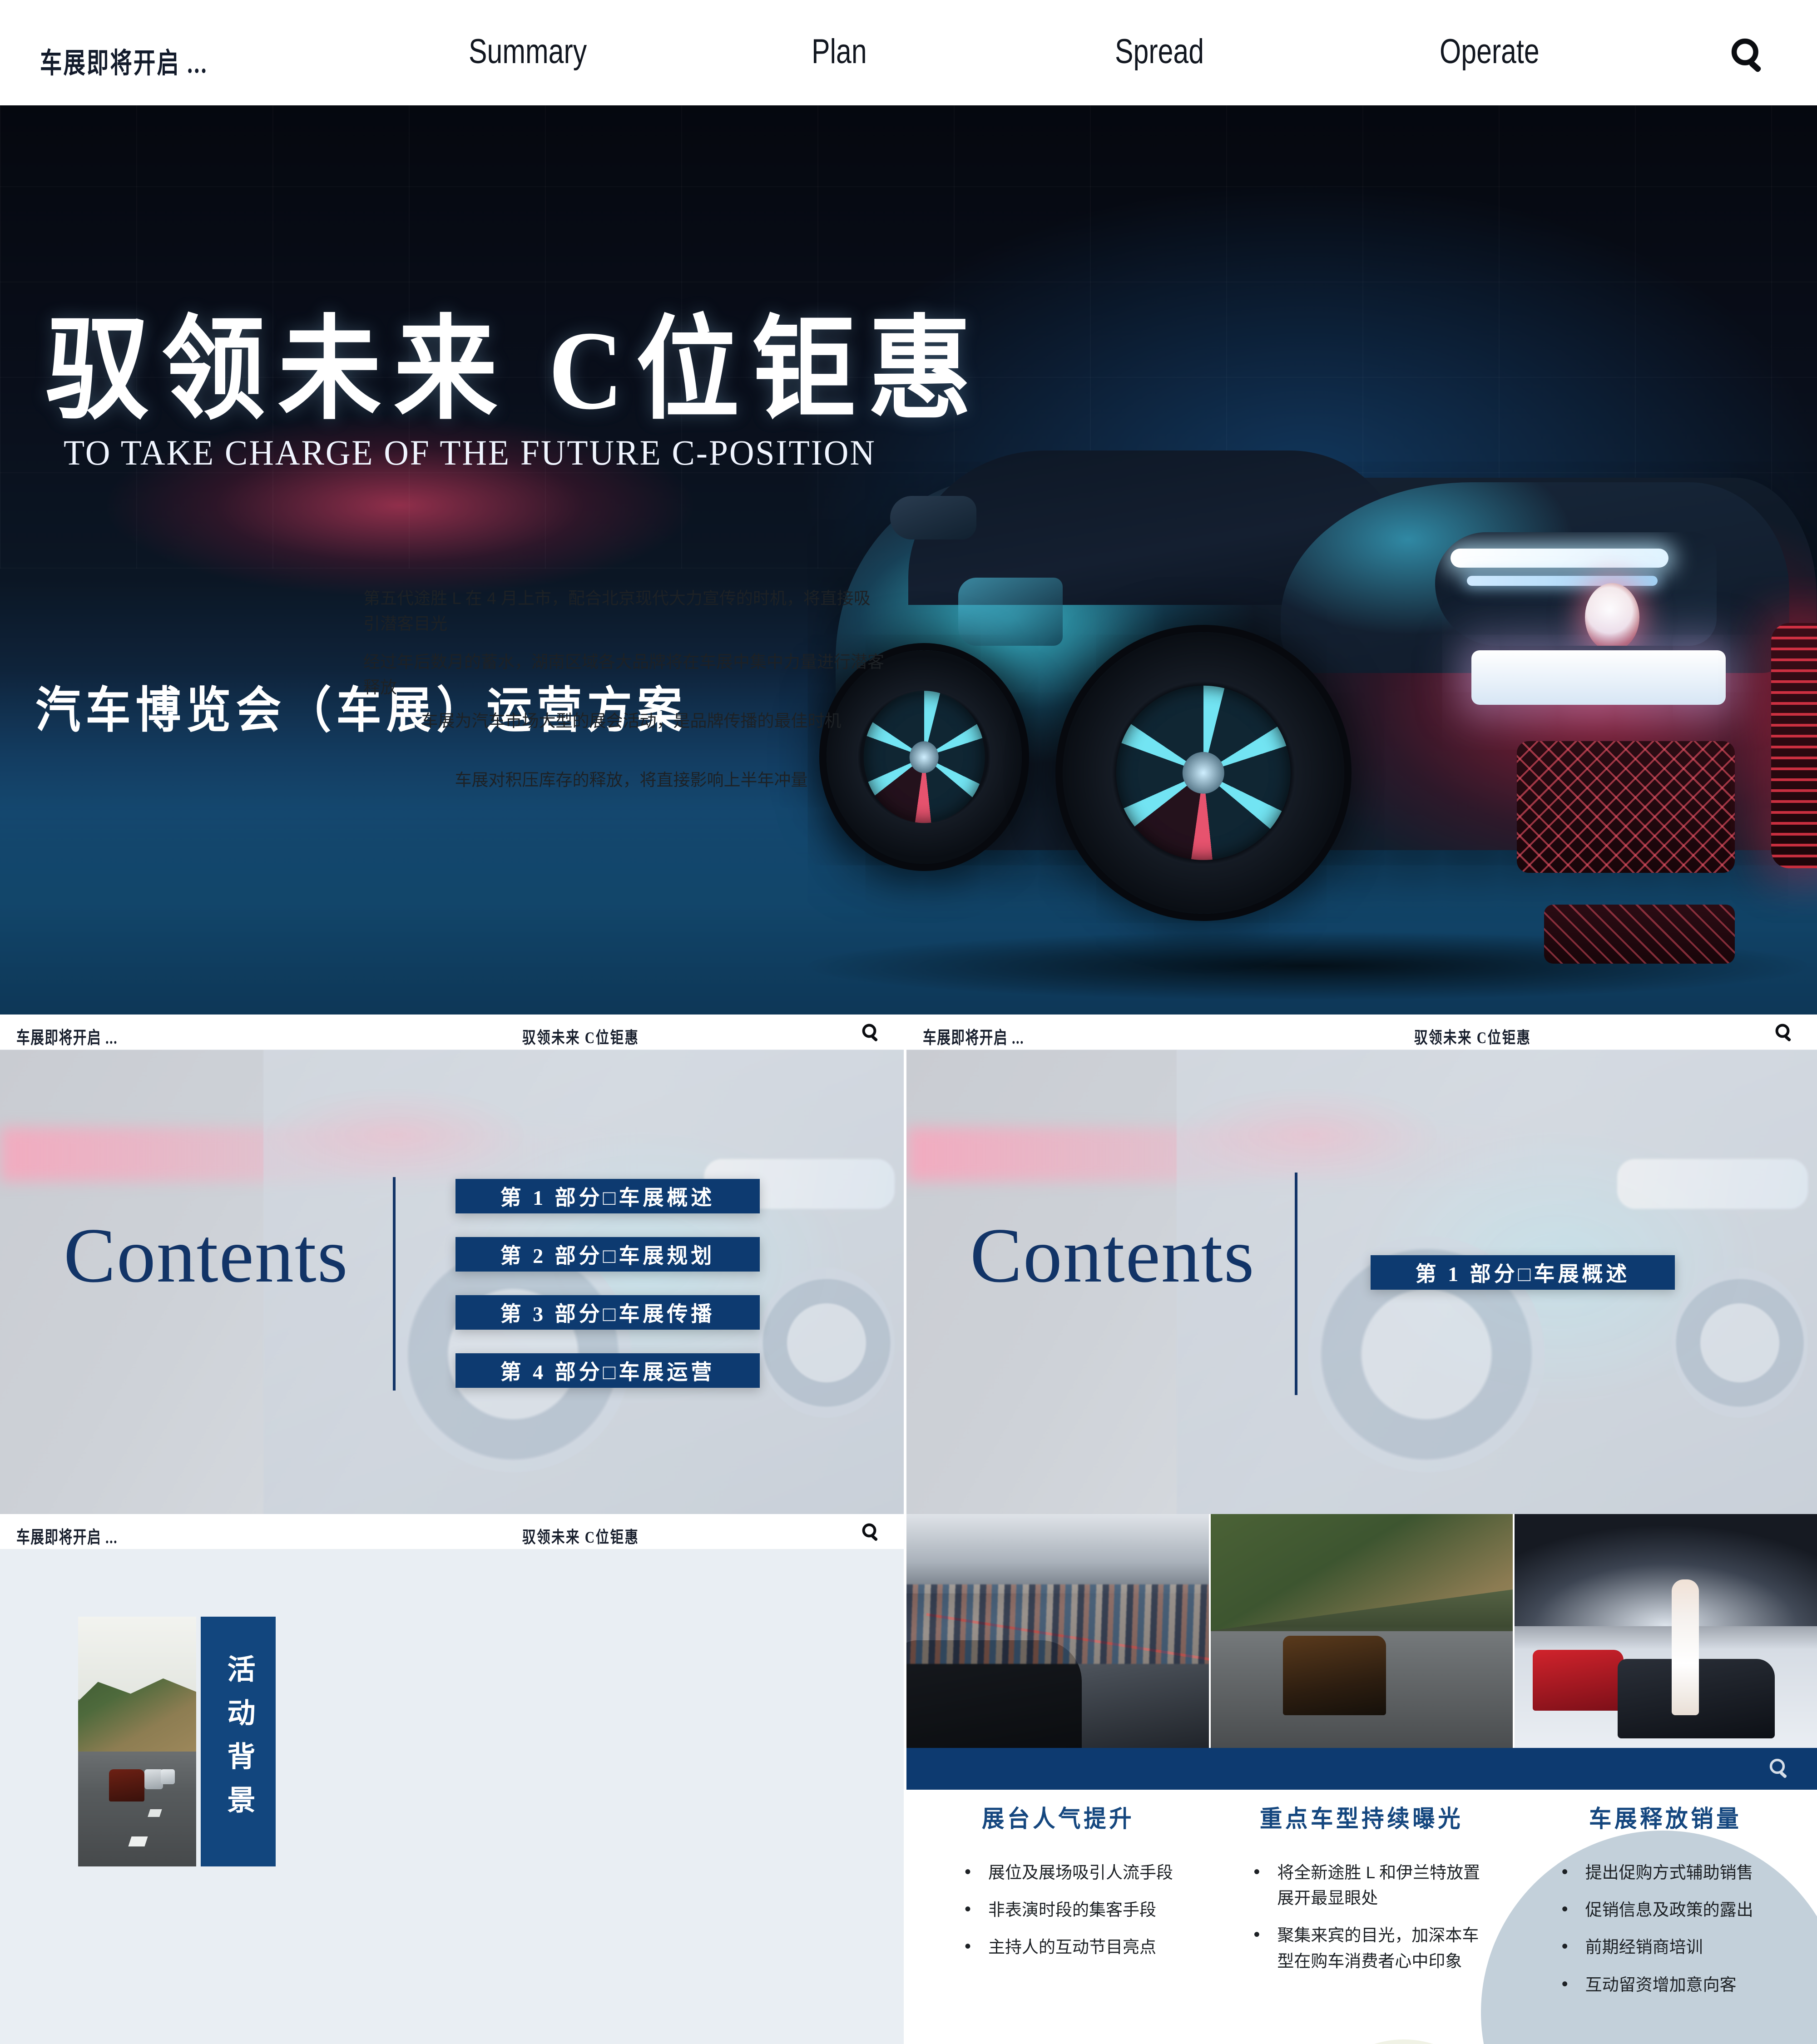 Image resolution: width=1817 pixels, height=2044 pixels. Describe the element at coordinates (1665, 1928) in the screenshot. I see `goal-column-3-bullets: 提出促购方式辅助销售 促销信息及政策的露出 前期经销商培训 互动留资增加意向客` at that location.